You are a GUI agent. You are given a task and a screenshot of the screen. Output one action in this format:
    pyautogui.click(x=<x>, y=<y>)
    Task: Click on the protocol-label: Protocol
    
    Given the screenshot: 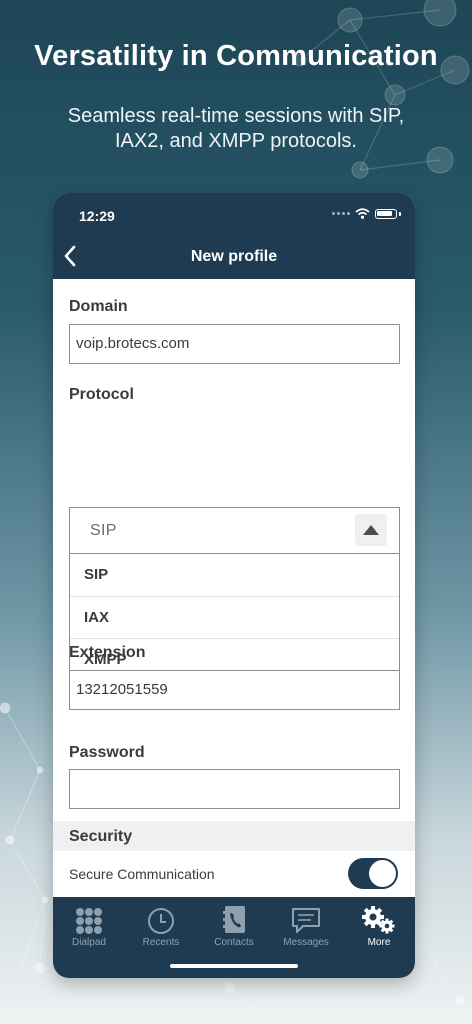 What is the action you would take?
    pyautogui.click(x=101, y=394)
    